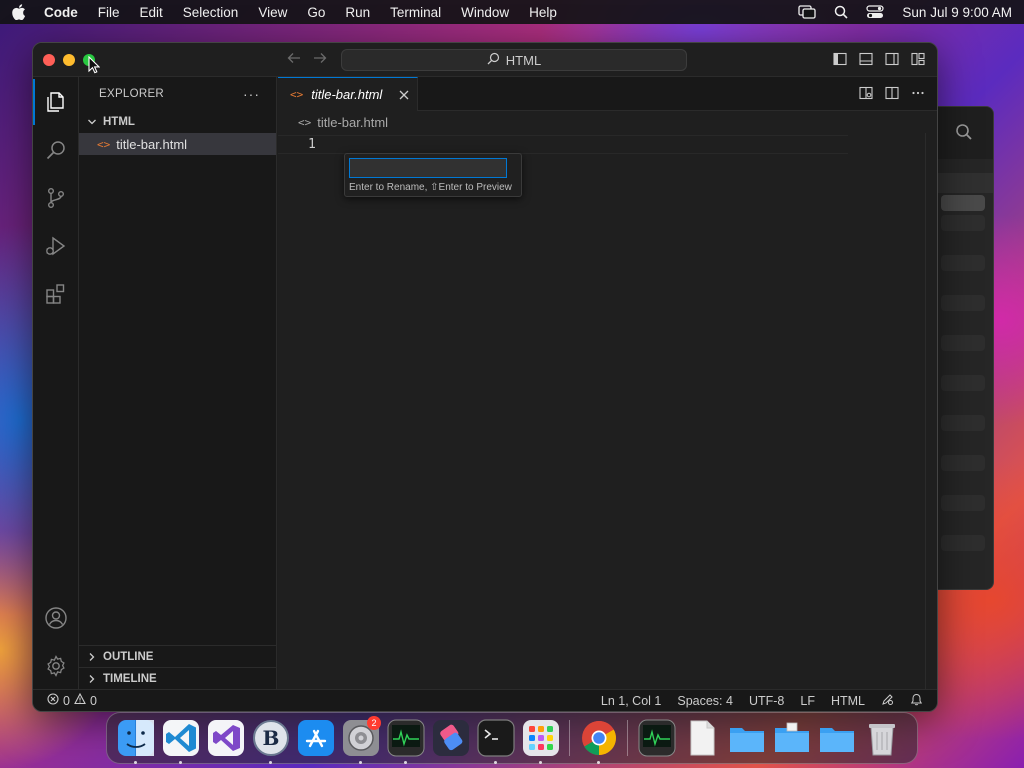  I want to click on navigation-arrows, so click(307, 59).